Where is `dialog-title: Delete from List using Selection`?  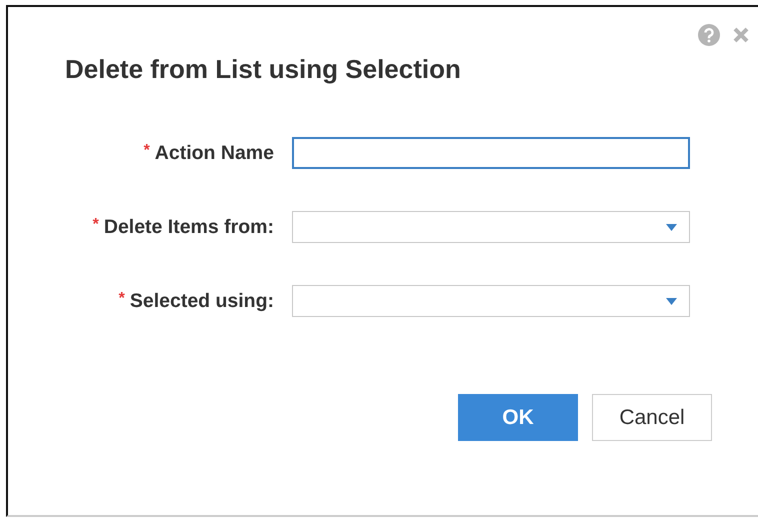
dialog-title: Delete from List using Selection is located at coordinates (263, 69).